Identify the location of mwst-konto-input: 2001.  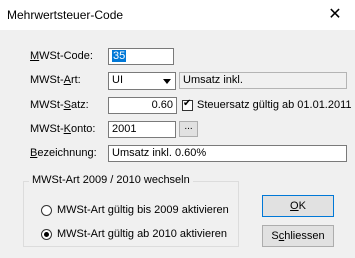
(142, 129).